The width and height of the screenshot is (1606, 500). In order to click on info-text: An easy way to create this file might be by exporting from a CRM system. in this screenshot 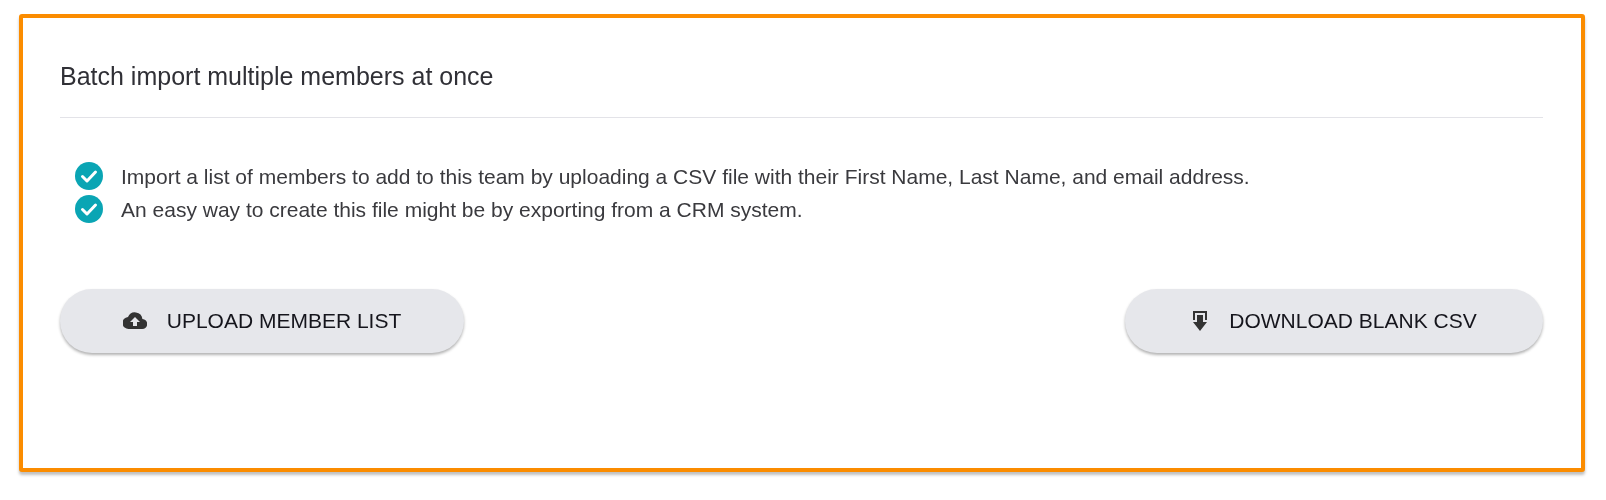, I will do `click(721, 209)`.